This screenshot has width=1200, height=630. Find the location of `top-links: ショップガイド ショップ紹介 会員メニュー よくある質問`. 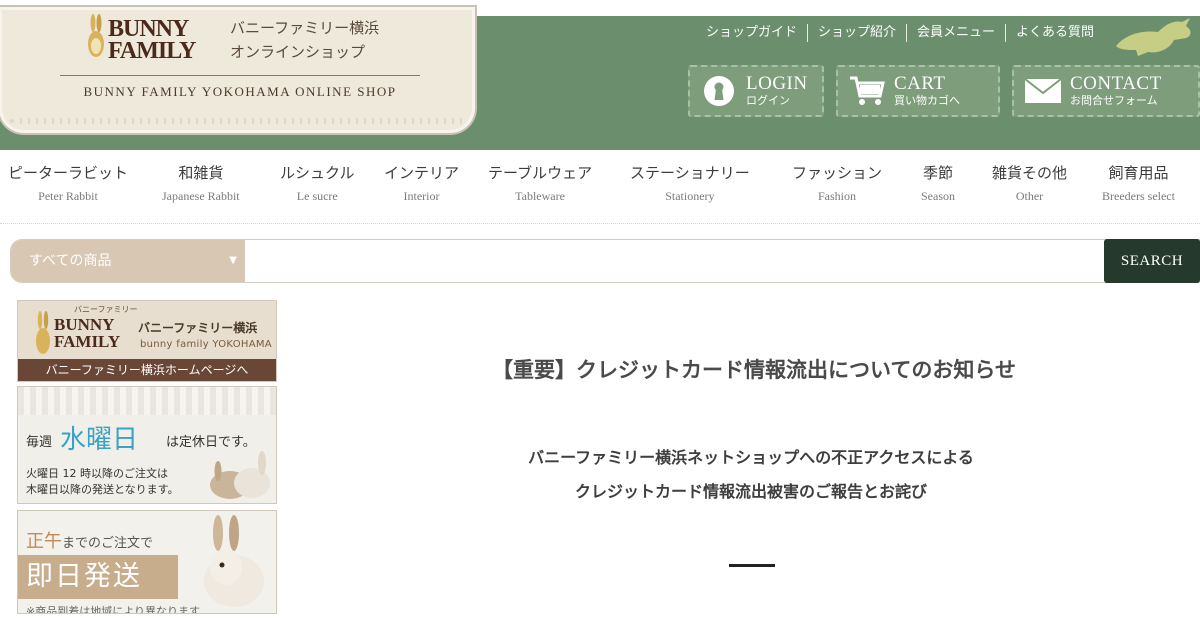

top-links: ショップガイド ショップ紹介 会員メニュー よくある質問 is located at coordinates (900, 33).